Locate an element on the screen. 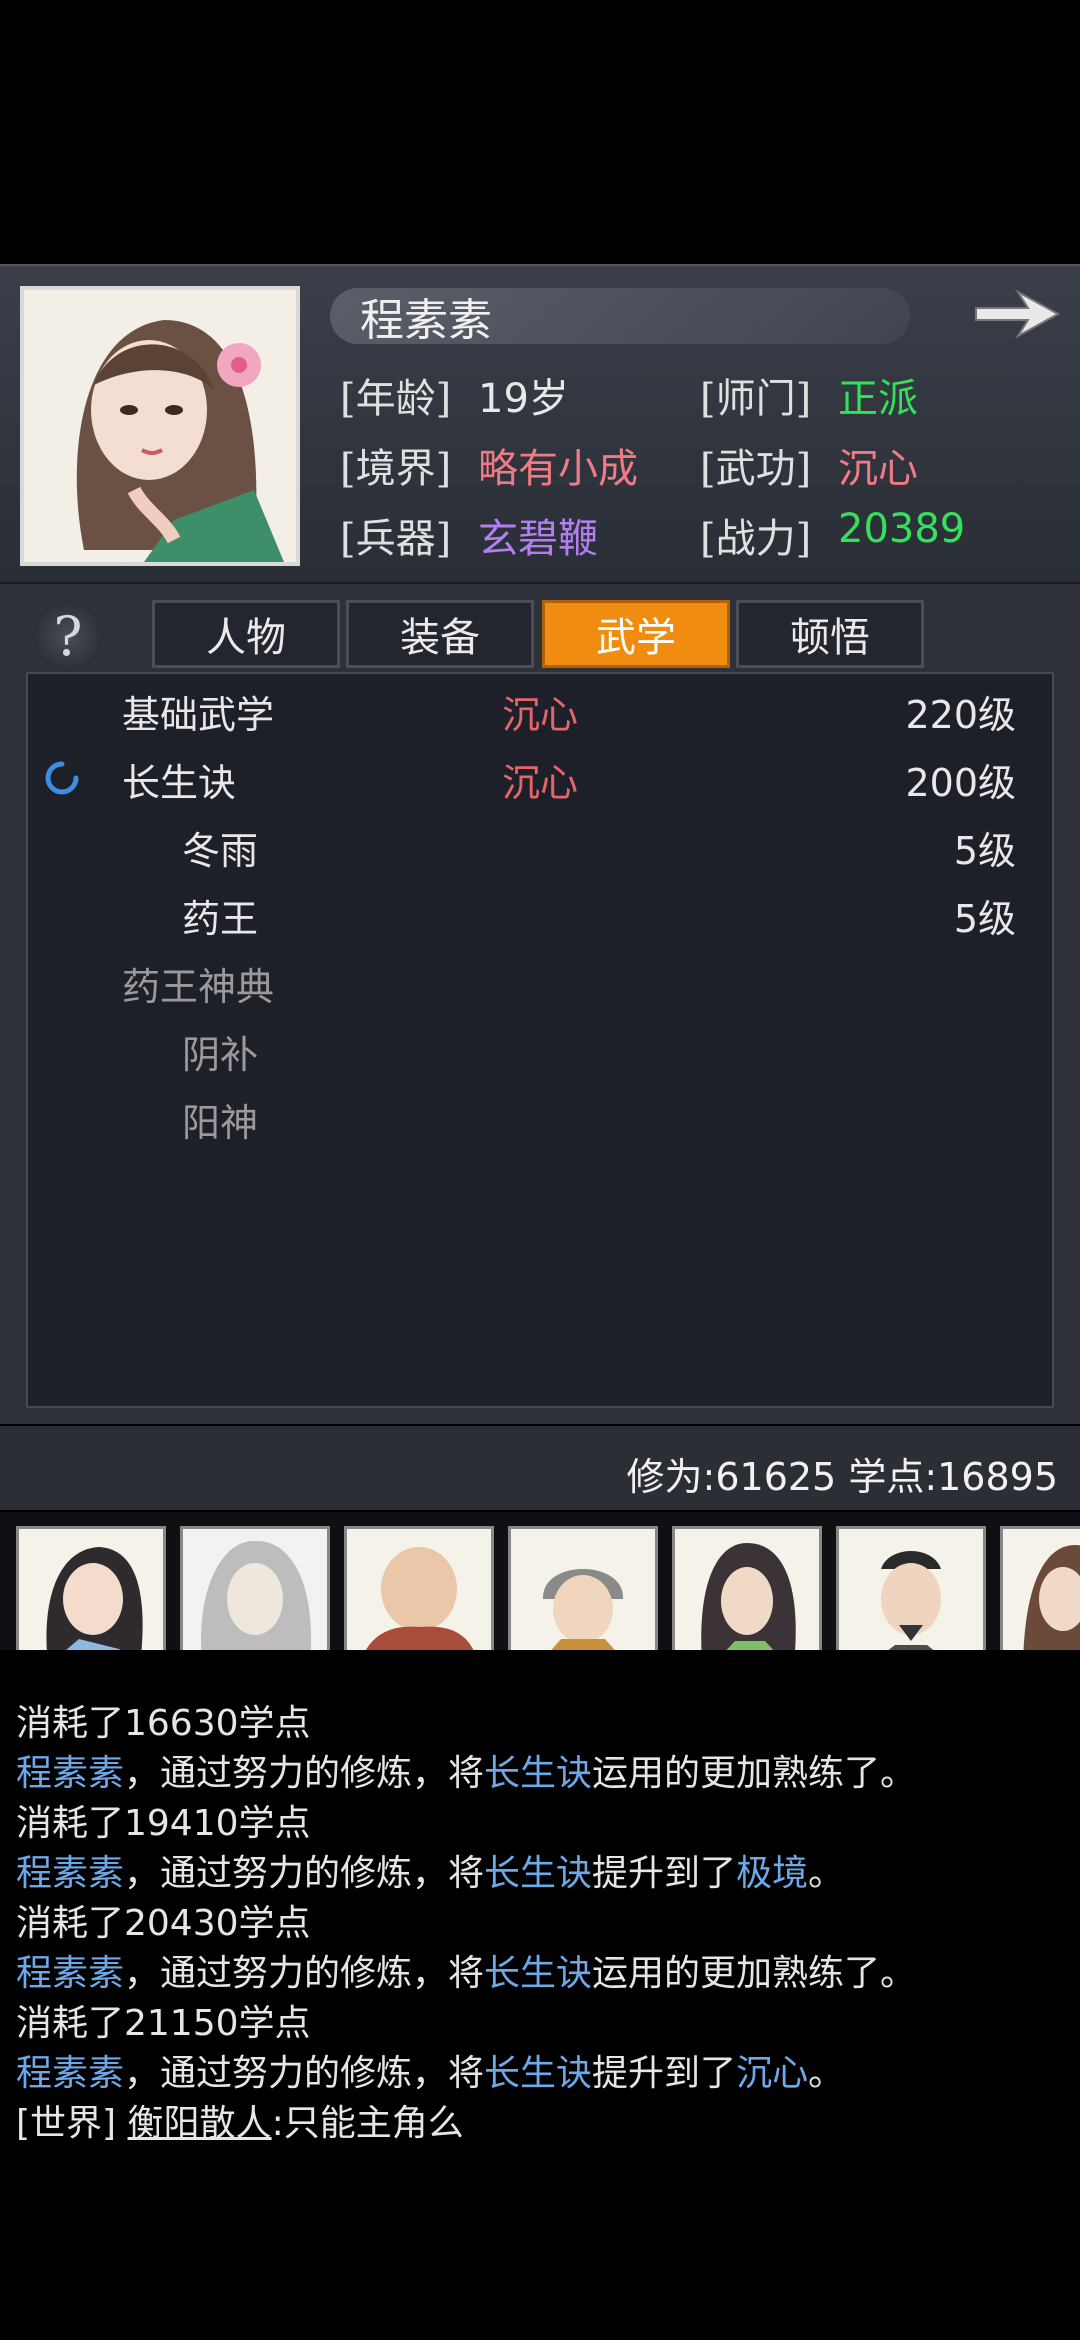  world-user-link: 衡阳散人 is located at coordinates (200, 2123).